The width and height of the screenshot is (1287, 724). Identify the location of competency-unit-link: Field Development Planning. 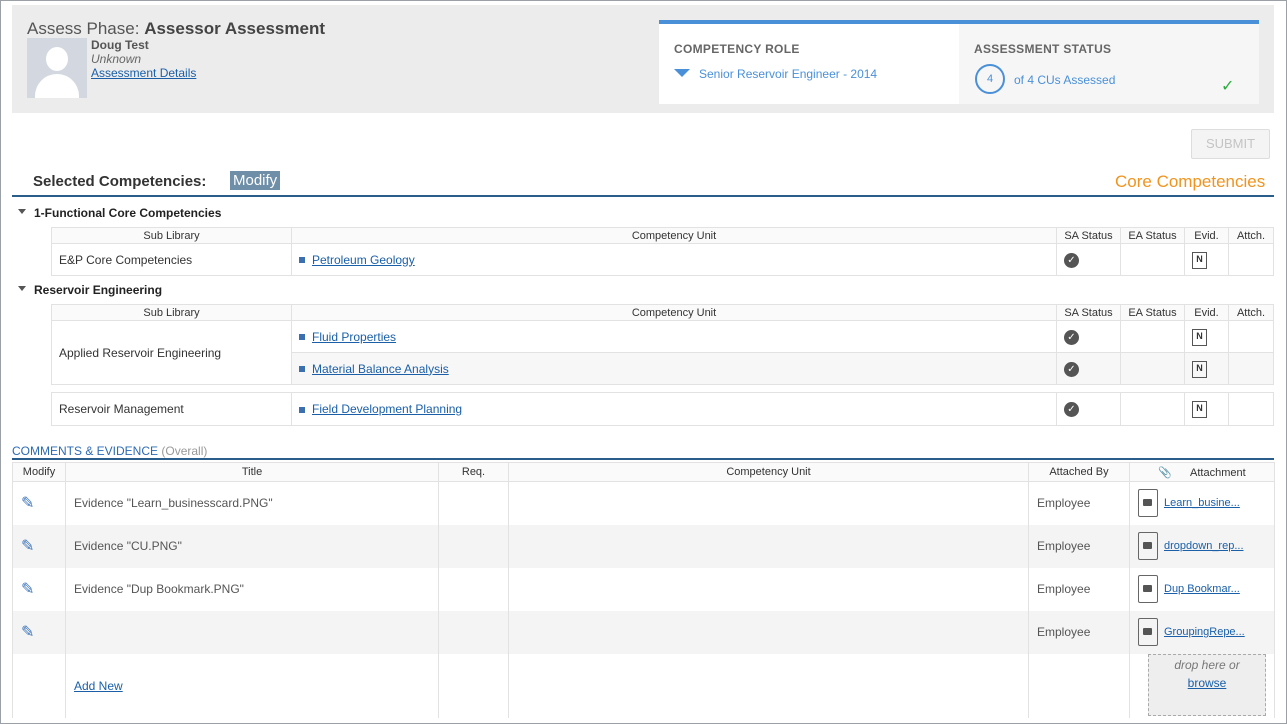
(387, 409).